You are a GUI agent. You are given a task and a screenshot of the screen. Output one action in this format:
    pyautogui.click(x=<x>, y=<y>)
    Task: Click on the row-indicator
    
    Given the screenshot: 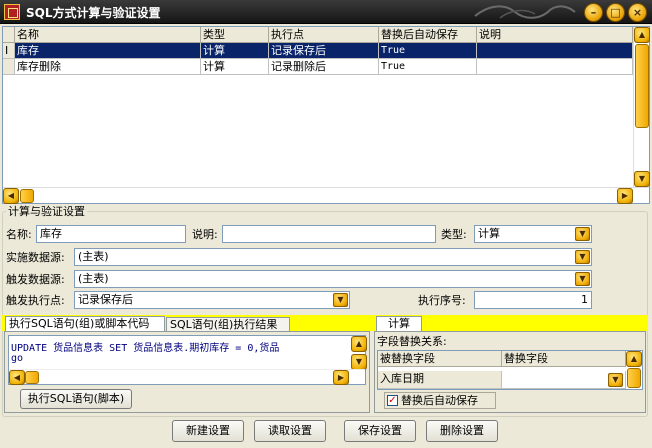 What is the action you would take?
    pyautogui.click(x=9, y=67)
    